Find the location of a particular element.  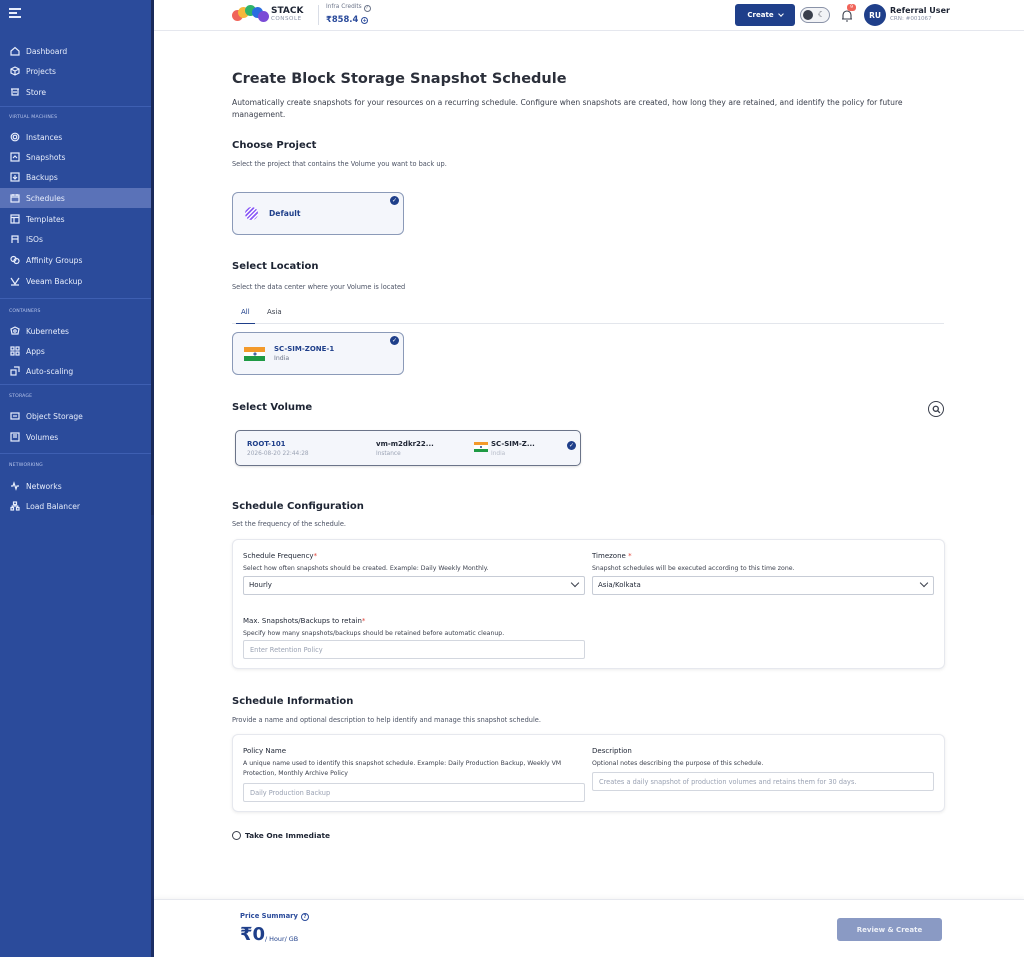

sidebar-item-dashboard: Dashboard is located at coordinates (75, 51).